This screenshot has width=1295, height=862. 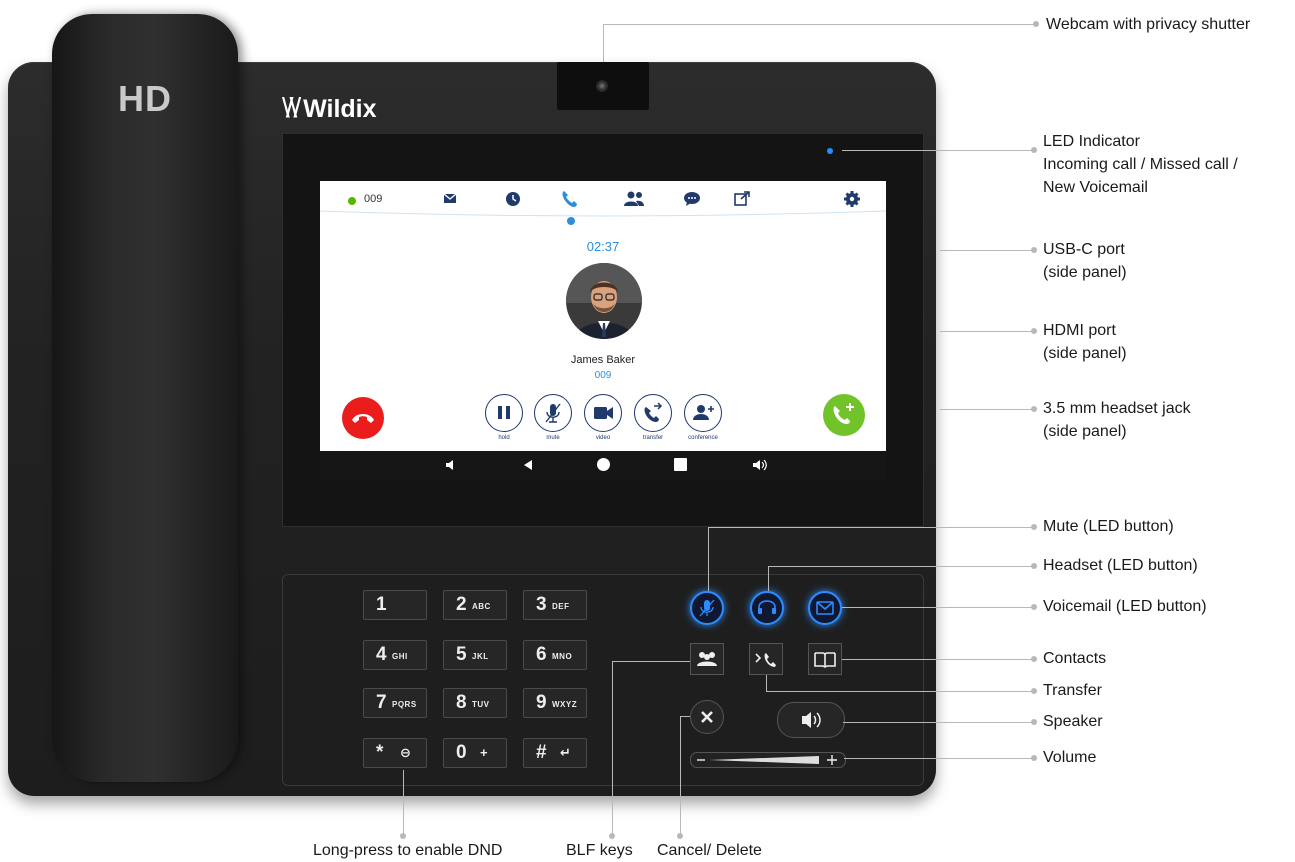 What do you see at coordinates (555, 655) in the screenshot?
I see `keypad-key: 6 MNO` at bounding box center [555, 655].